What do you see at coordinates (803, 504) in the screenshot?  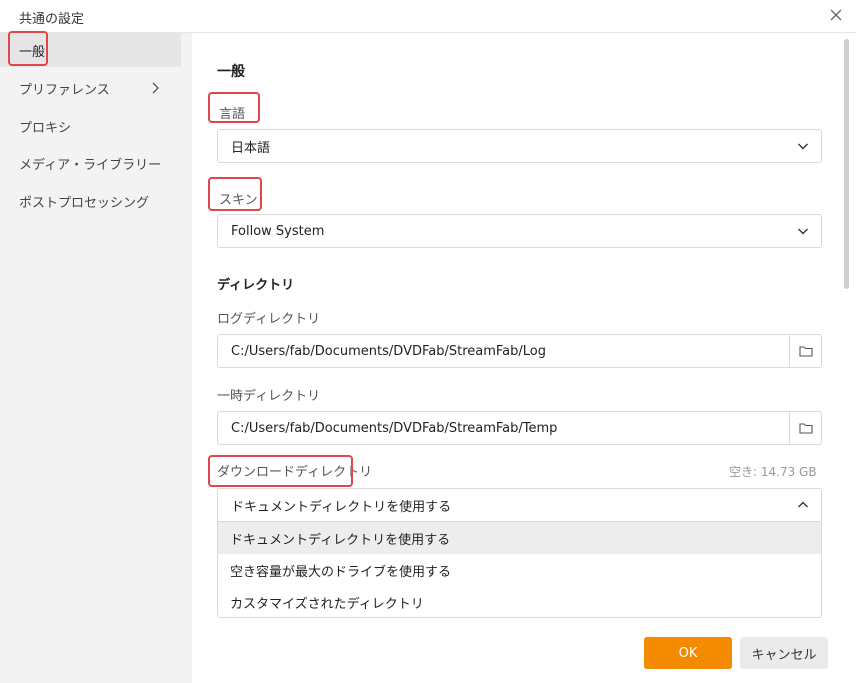 I see `chevron-up-icon` at bounding box center [803, 504].